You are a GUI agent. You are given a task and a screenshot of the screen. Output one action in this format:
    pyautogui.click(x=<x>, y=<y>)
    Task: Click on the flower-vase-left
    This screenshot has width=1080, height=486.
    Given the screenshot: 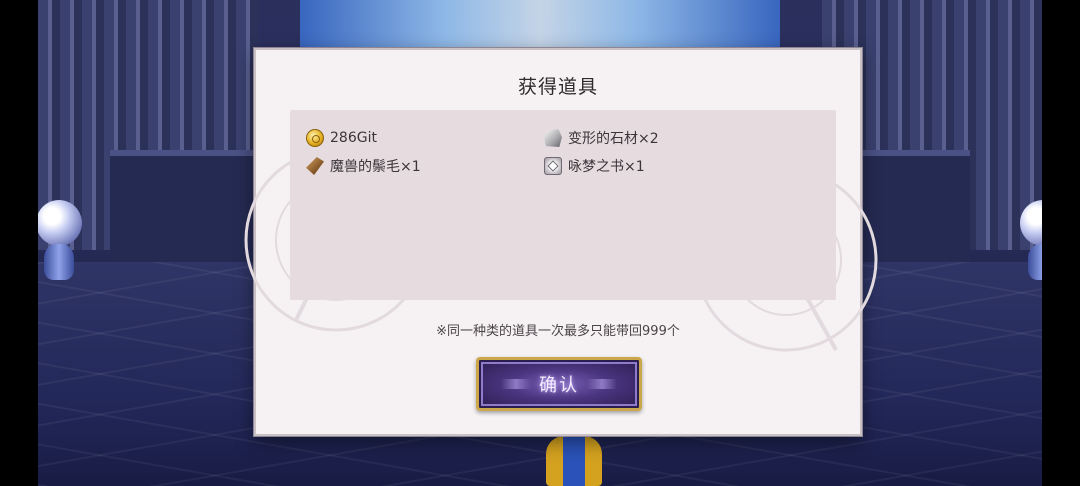 What is the action you would take?
    pyautogui.click(x=59, y=240)
    